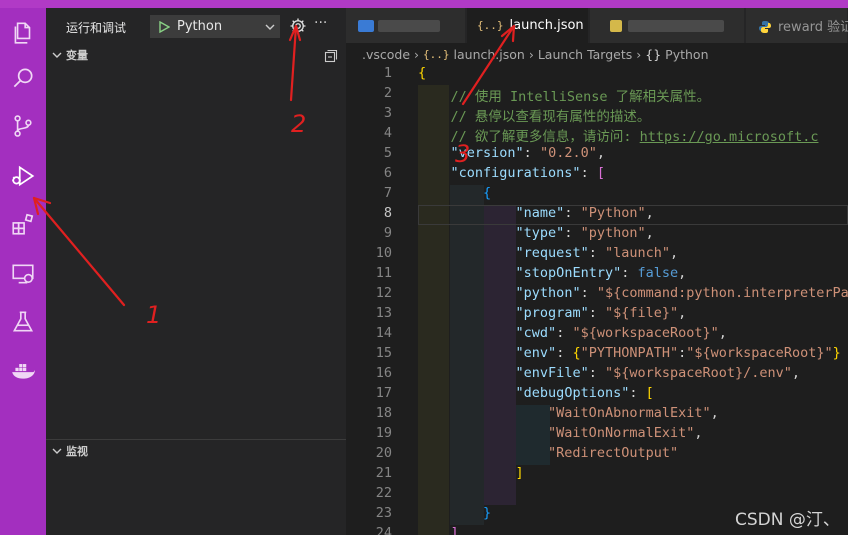 The width and height of the screenshot is (848, 535). What do you see at coordinates (23, 224) in the screenshot?
I see `extensions-icon` at bounding box center [23, 224].